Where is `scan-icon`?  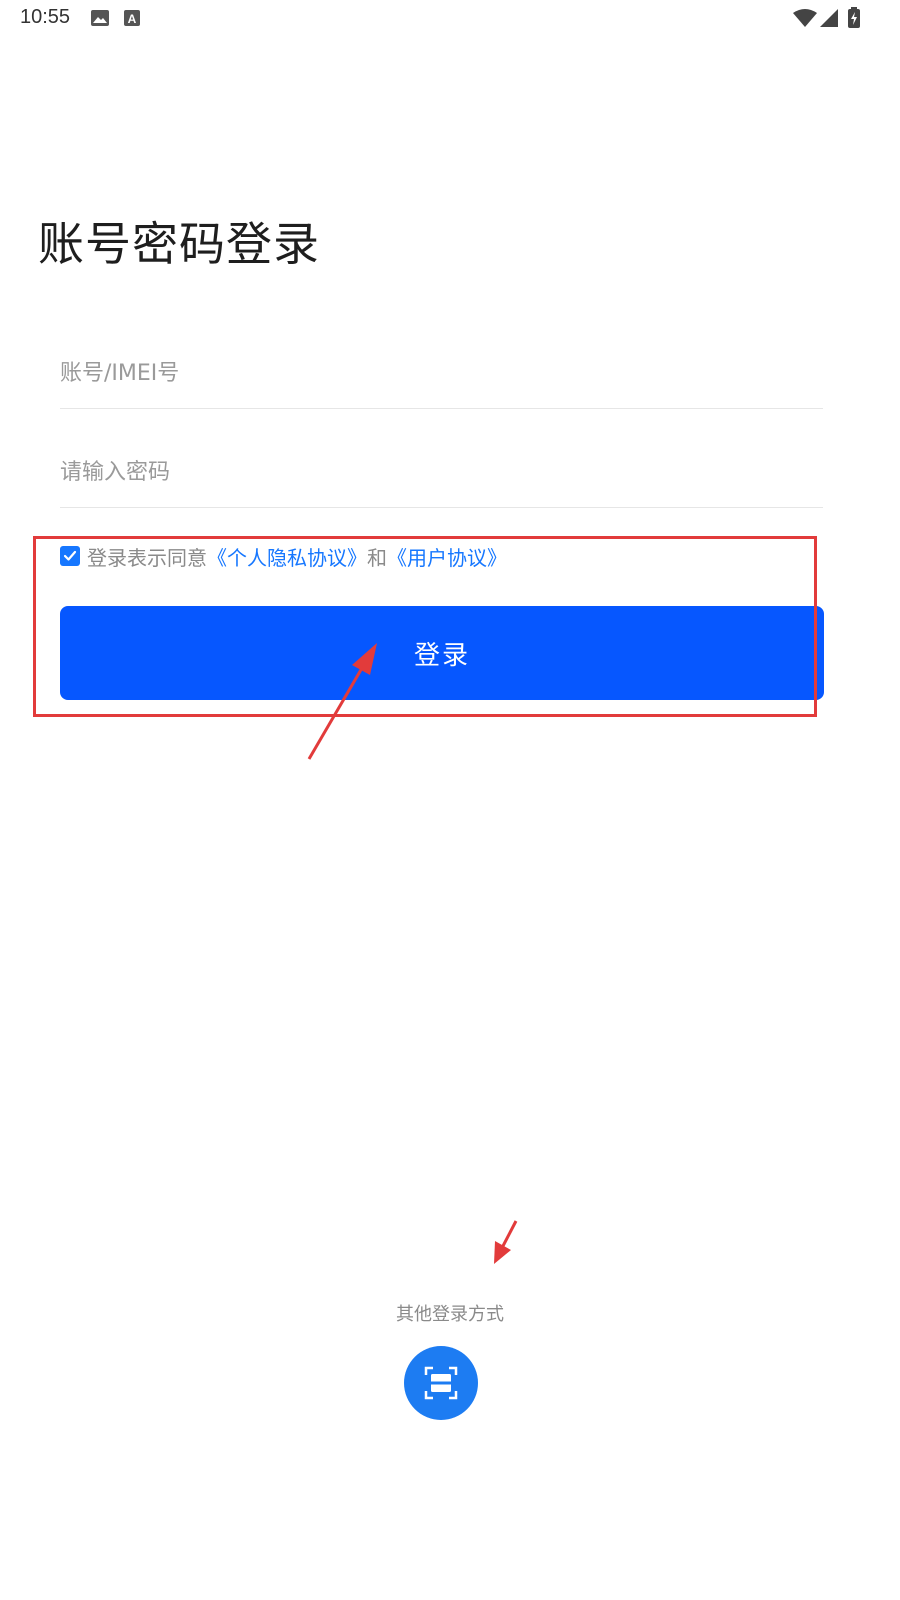
scan-icon is located at coordinates (441, 1383).